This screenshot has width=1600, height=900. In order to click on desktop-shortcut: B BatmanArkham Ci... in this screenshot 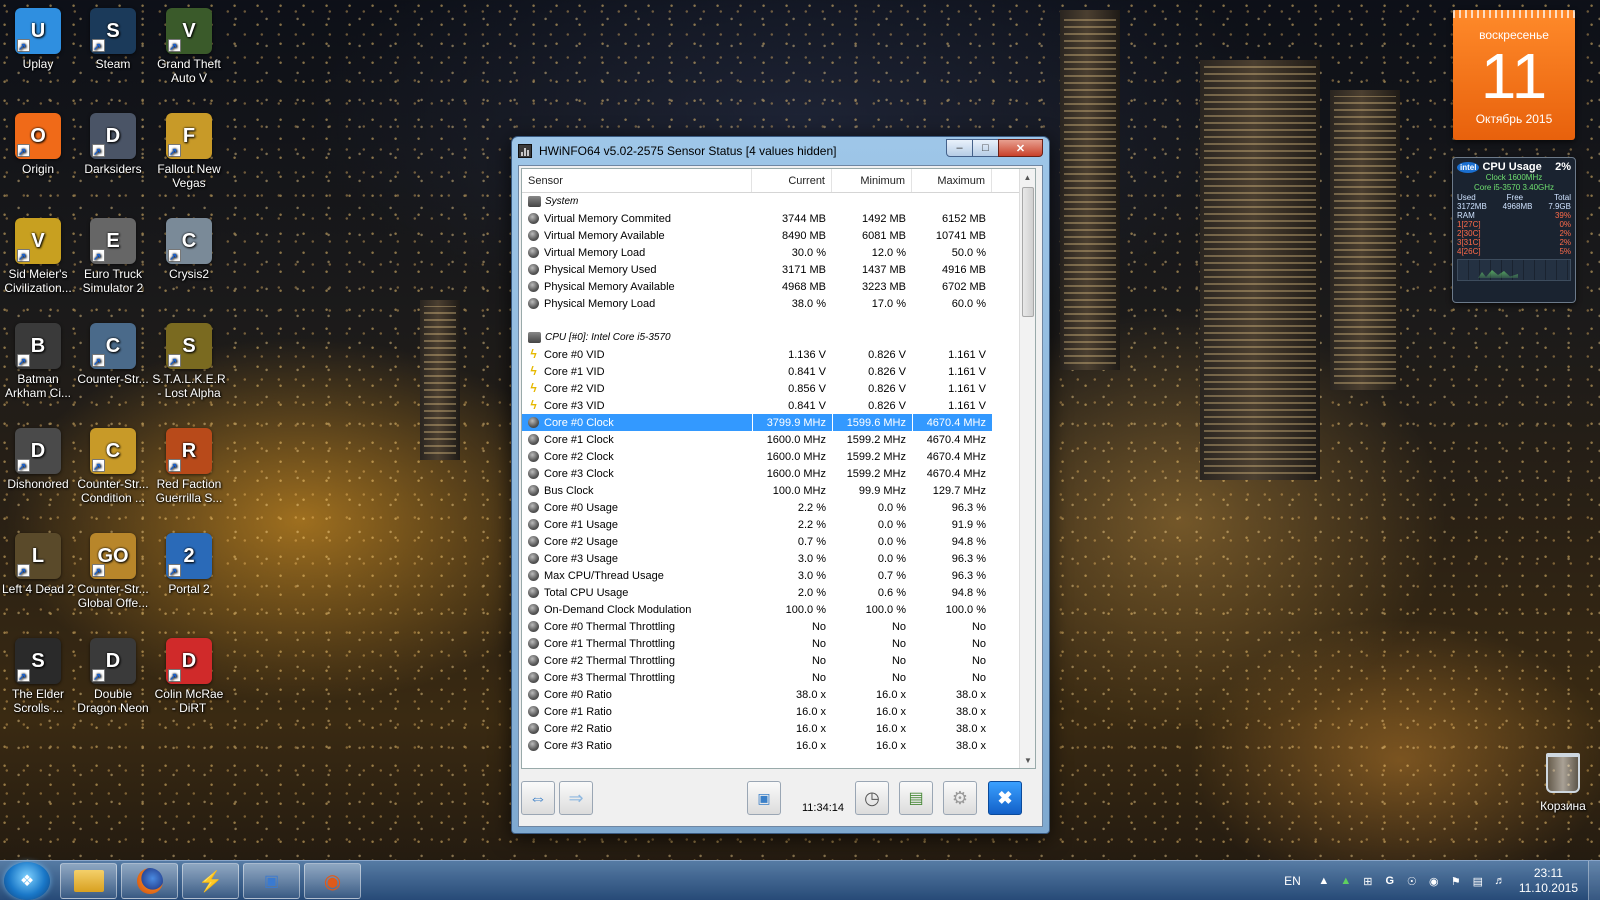, I will do `click(38, 361)`.